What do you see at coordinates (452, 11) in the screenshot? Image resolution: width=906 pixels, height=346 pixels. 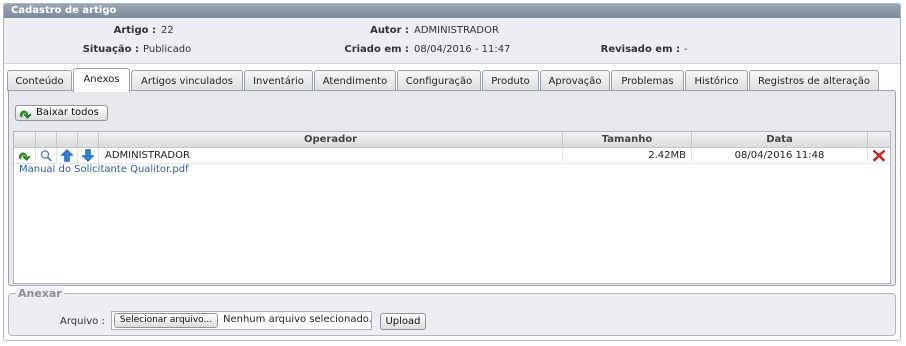 I see `panel-title: Cadastro de artigo` at bounding box center [452, 11].